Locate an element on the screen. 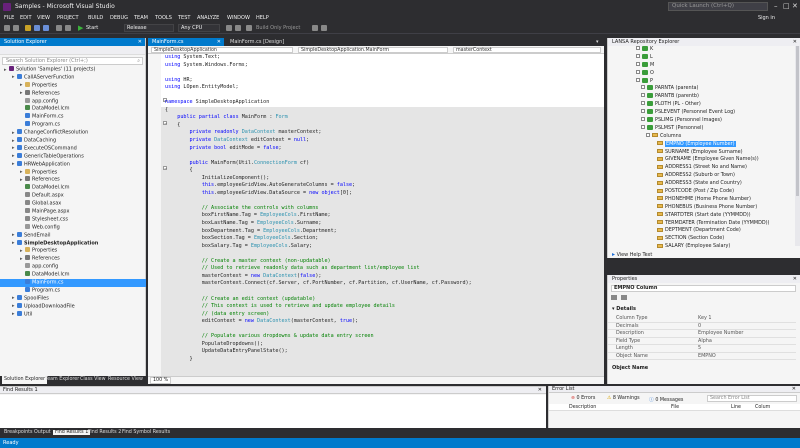 This screenshot has height=448, width=800. repository-item: K is located at coordinates (704, 50).